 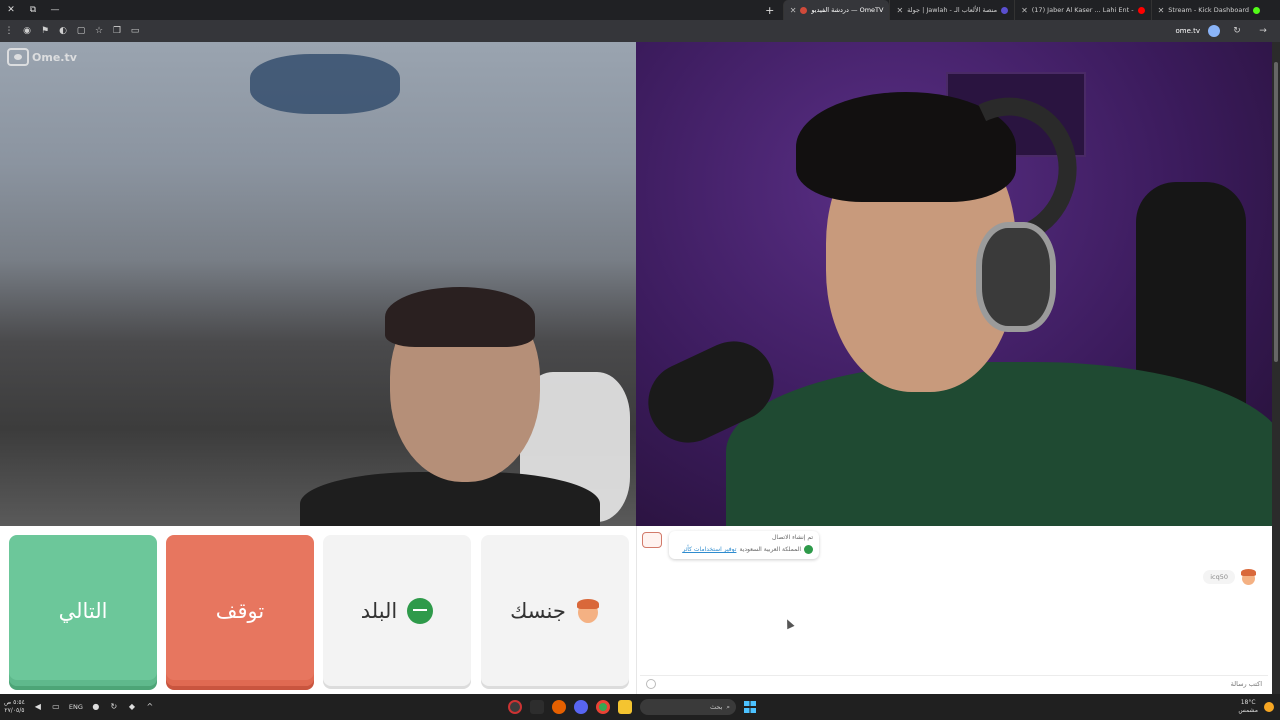 I want to click on stranger-username: icq50, so click(x=1219, y=577).